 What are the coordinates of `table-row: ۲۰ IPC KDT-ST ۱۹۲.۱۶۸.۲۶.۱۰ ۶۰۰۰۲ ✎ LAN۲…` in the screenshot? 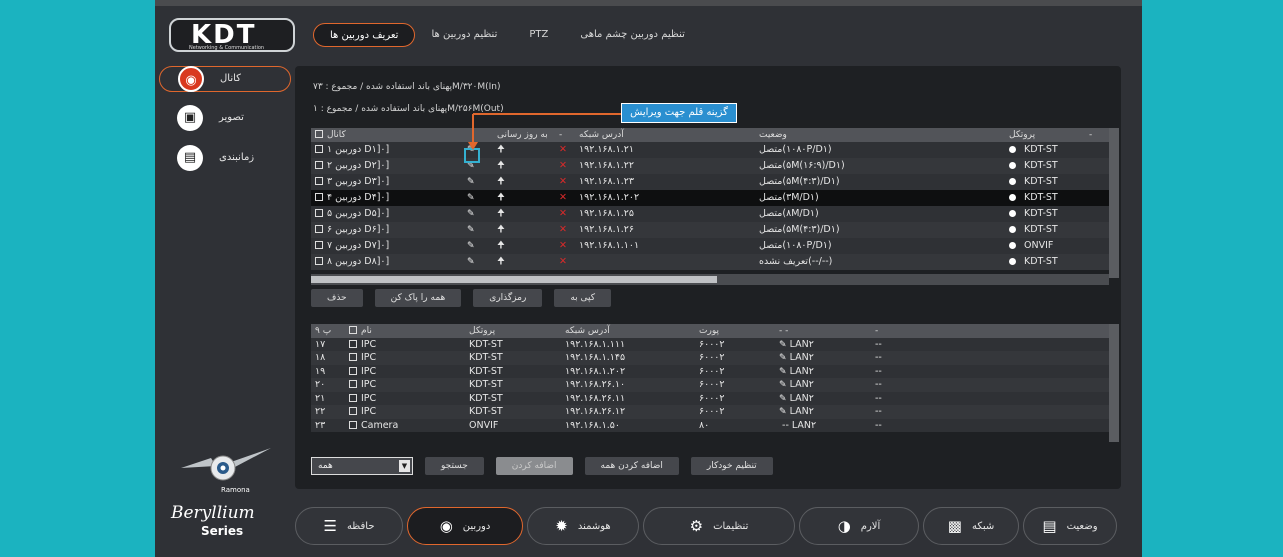 It's located at (715, 385).